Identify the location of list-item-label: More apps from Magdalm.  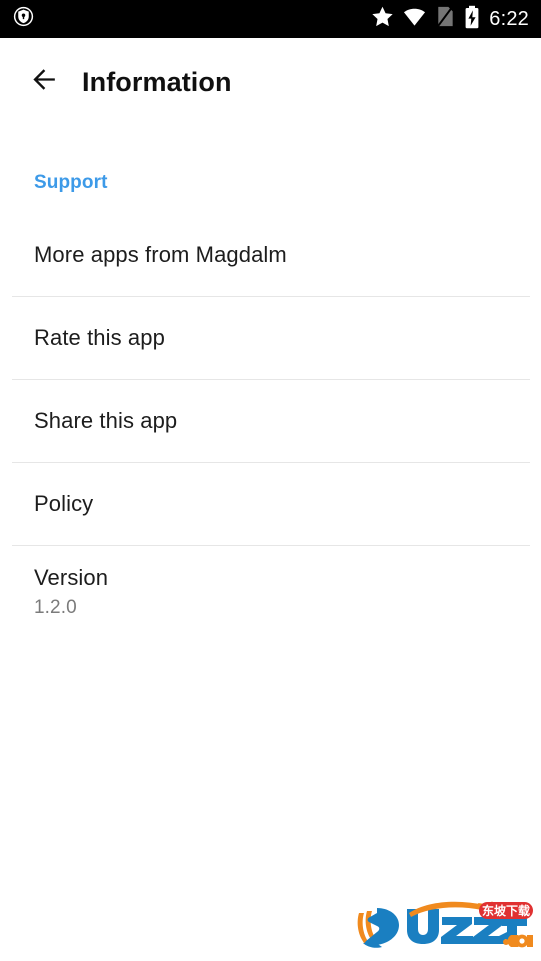
(160, 254).